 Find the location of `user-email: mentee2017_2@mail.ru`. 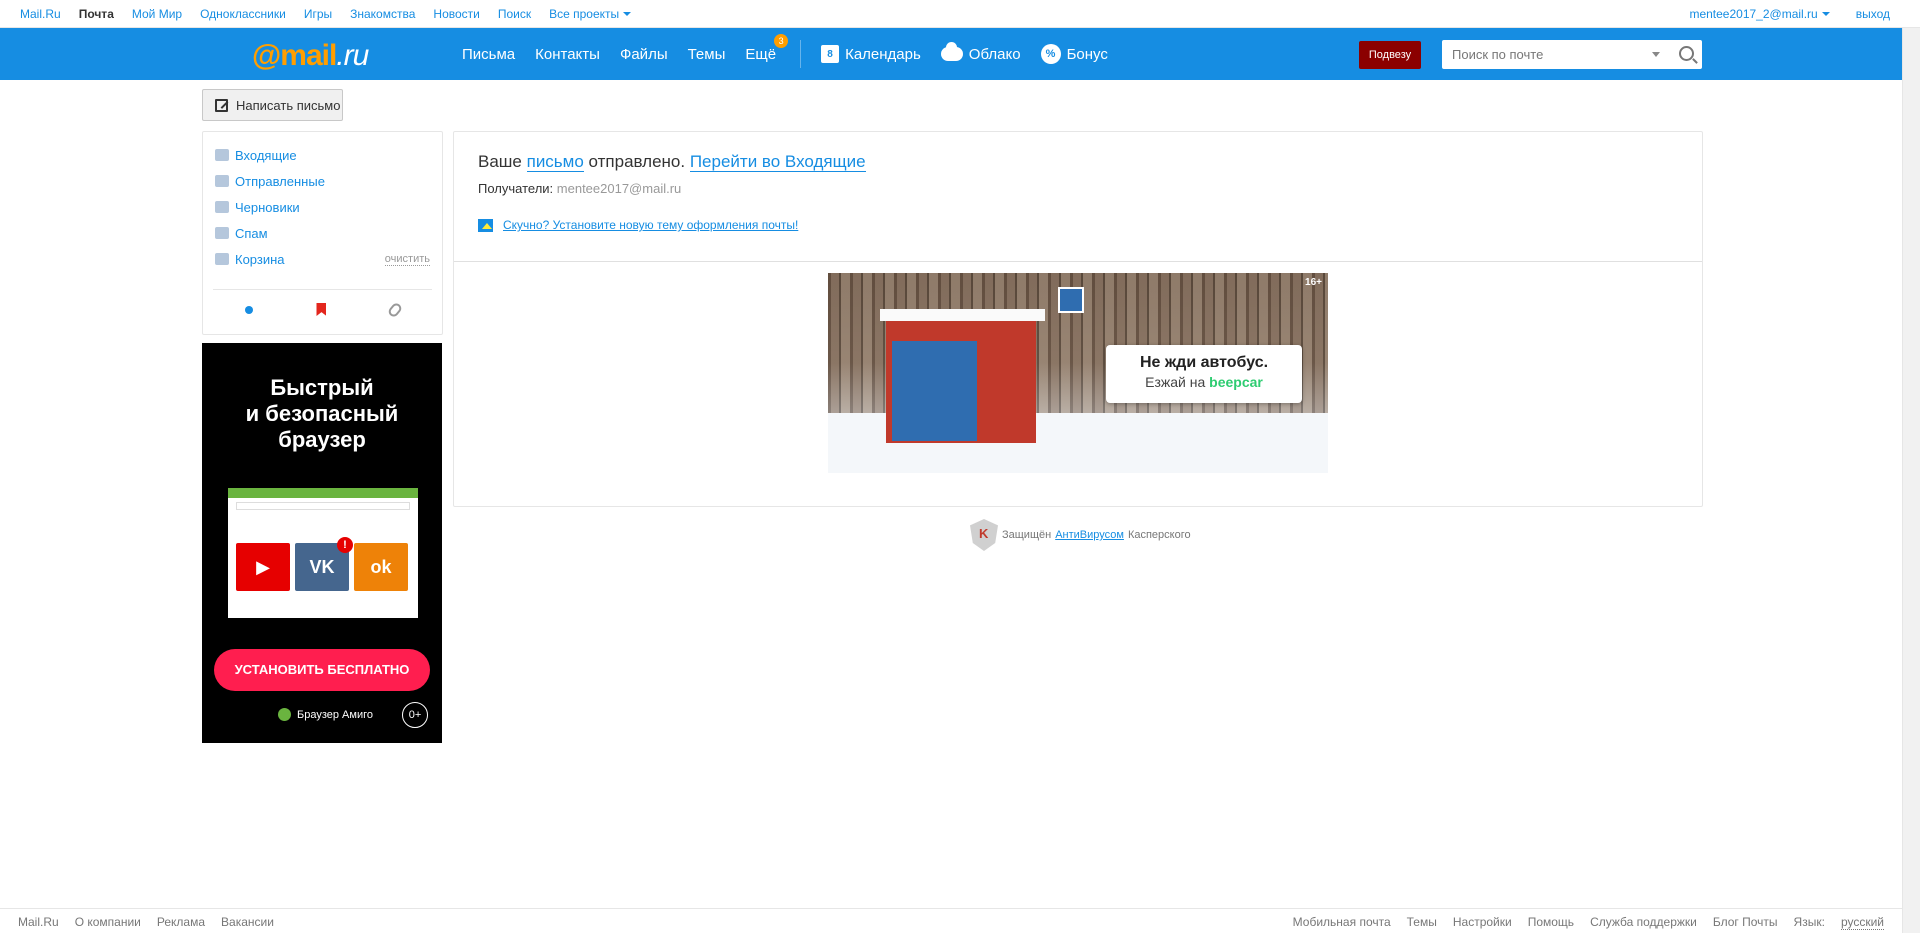

user-email: mentee2017_2@mail.ru is located at coordinates (1753, 13).